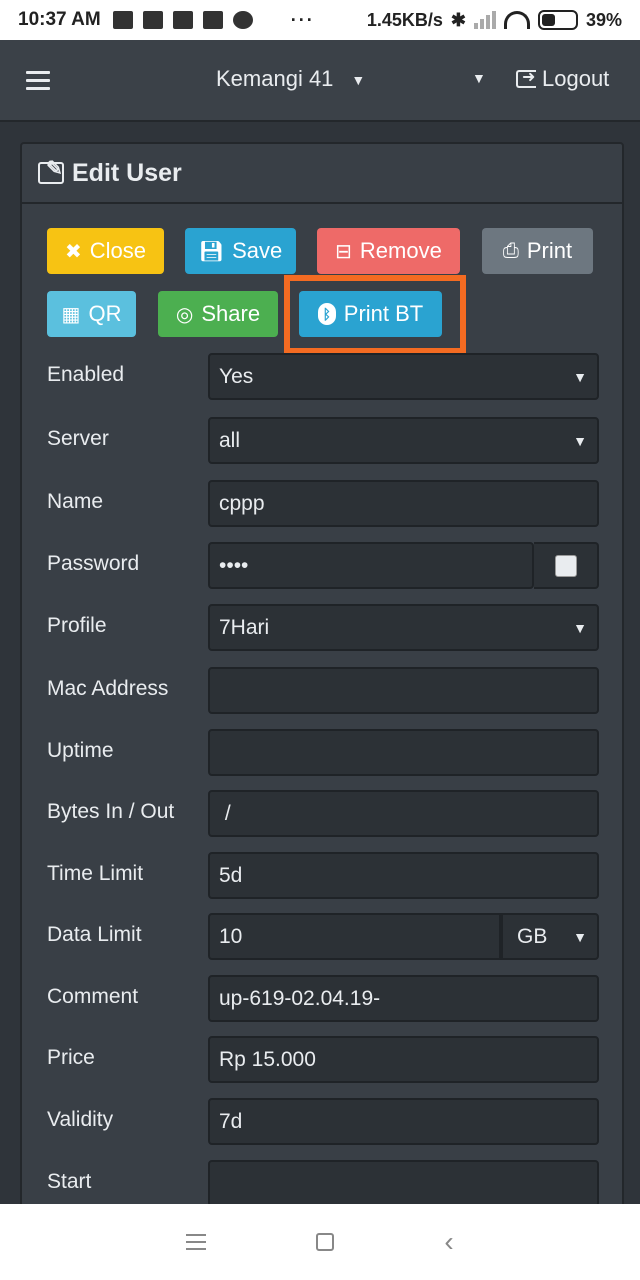 Image resolution: width=640 pixels, height=1280 pixels. I want to click on data-limit-unit-select: GB ▼, so click(550, 936).